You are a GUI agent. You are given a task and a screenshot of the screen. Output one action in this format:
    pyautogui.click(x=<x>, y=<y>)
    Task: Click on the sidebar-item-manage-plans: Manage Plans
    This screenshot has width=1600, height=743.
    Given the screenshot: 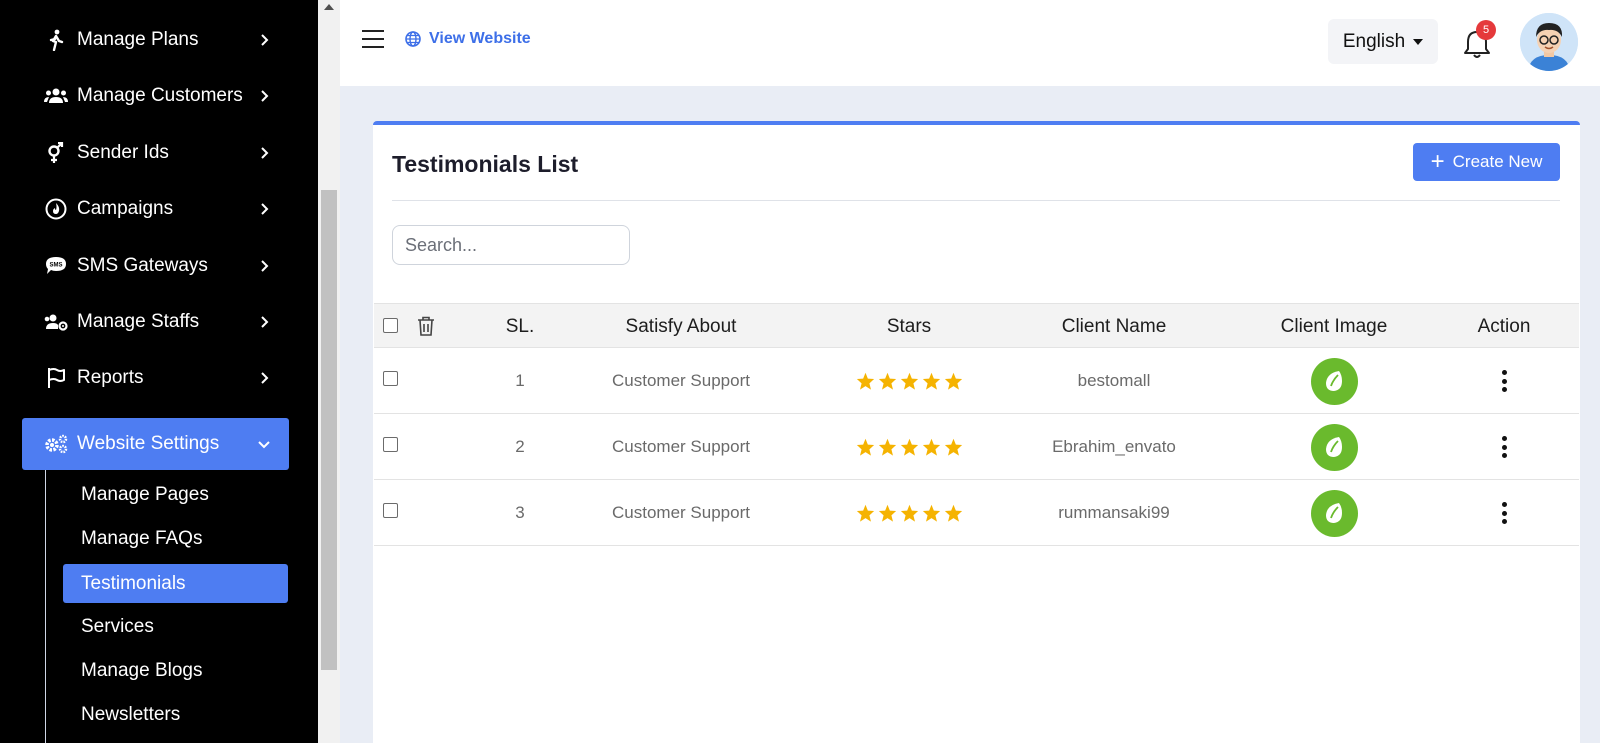 What is the action you would take?
    pyautogui.click(x=155, y=40)
    